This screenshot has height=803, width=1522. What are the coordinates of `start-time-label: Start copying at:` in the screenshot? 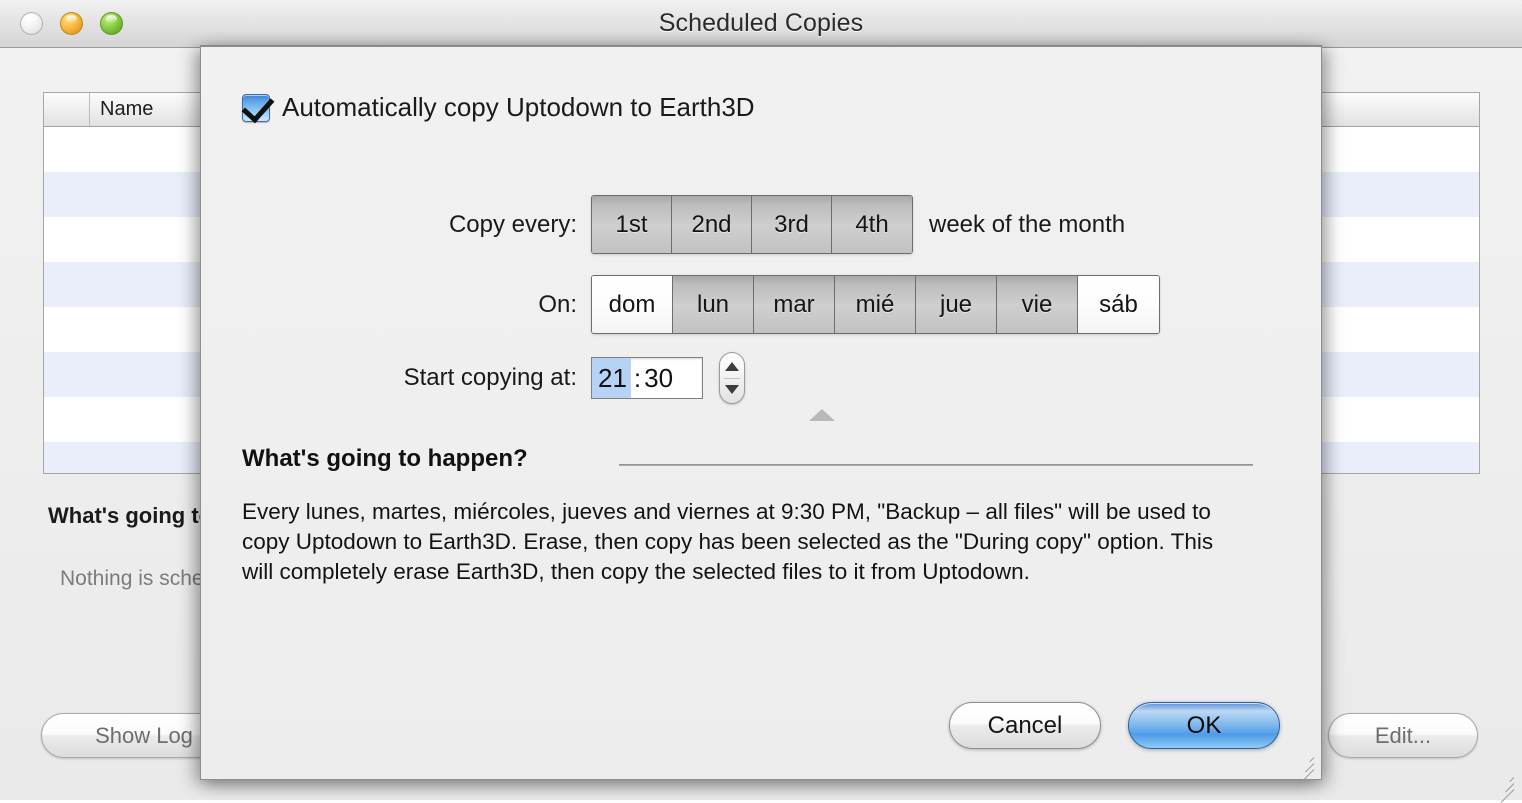 It's located at (490, 377).